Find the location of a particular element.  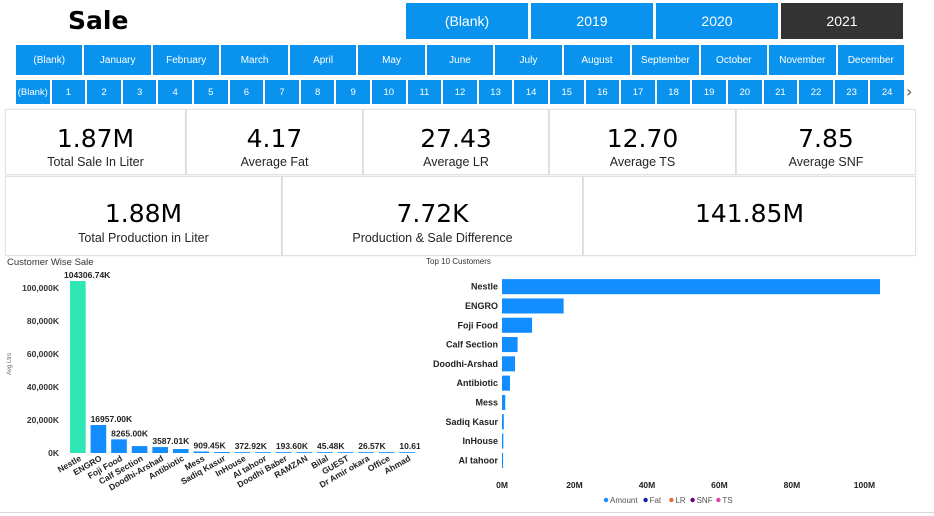

kpi-card: 27.43 Average LR is located at coordinates (456, 142).